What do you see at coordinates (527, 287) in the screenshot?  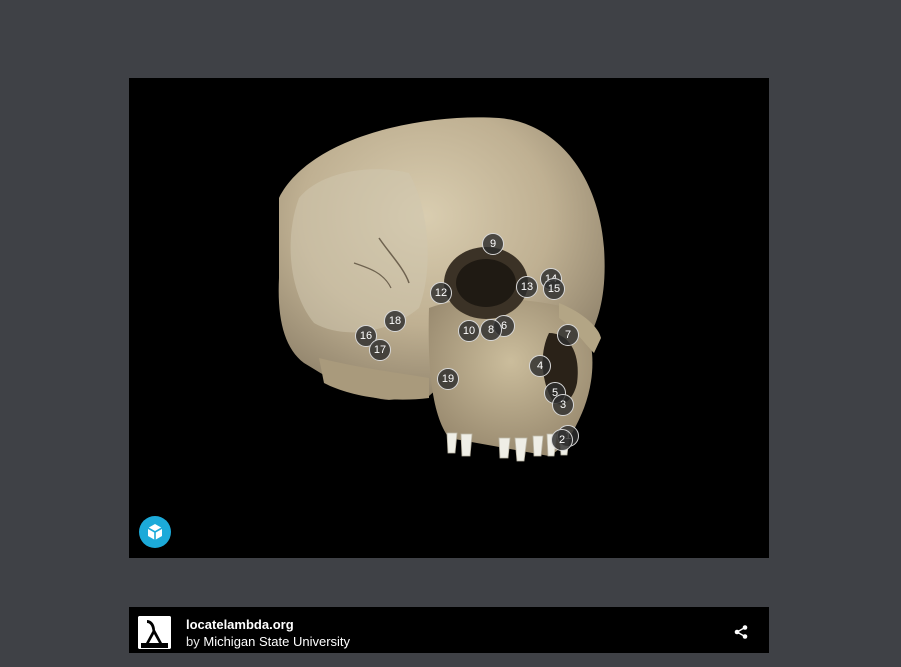 I see `annotation-hotspot: 13` at bounding box center [527, 287].